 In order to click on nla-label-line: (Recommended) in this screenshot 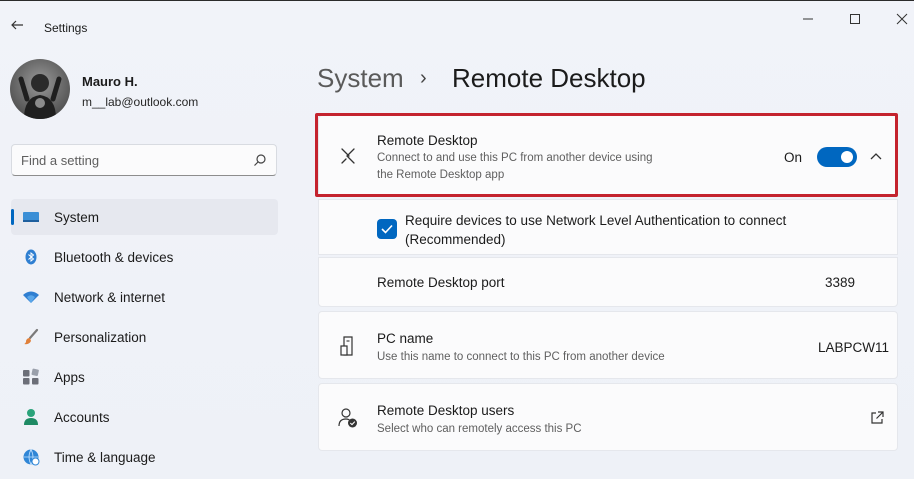, I will do `click(455, 239)`.